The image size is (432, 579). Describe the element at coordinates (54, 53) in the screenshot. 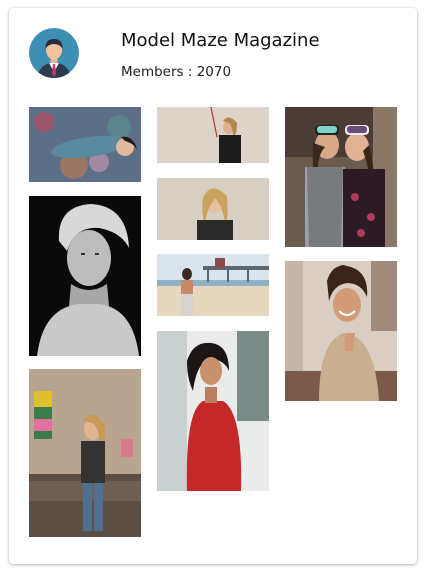

I see `person-avatar-icon` at that location.